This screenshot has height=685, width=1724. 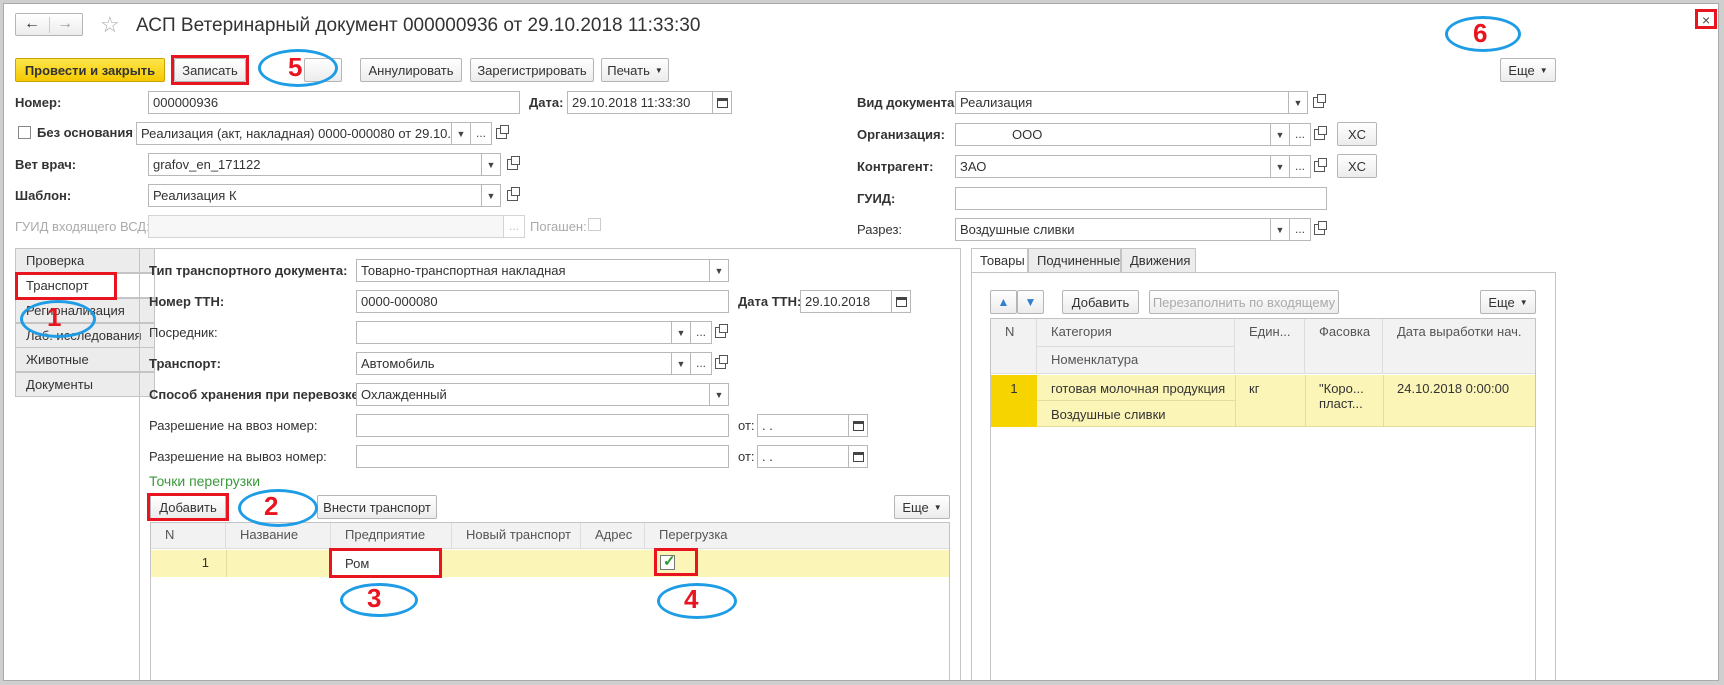 I want to click on counterparty-xc-button: XC, so click(x=1357, y=166).